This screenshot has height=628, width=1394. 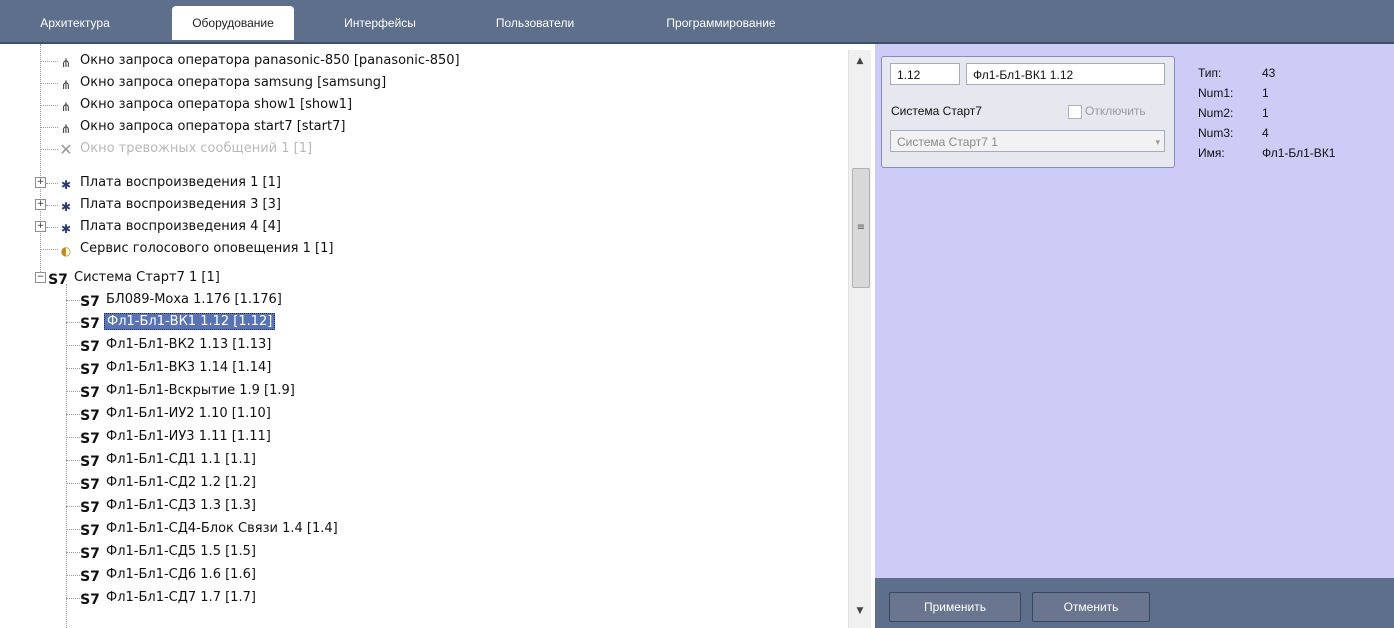 What do you see at coordinates (936, 111) in the screenshot?
I see `parent-system-label: Система Старт7` at bounding box center [936, 111].